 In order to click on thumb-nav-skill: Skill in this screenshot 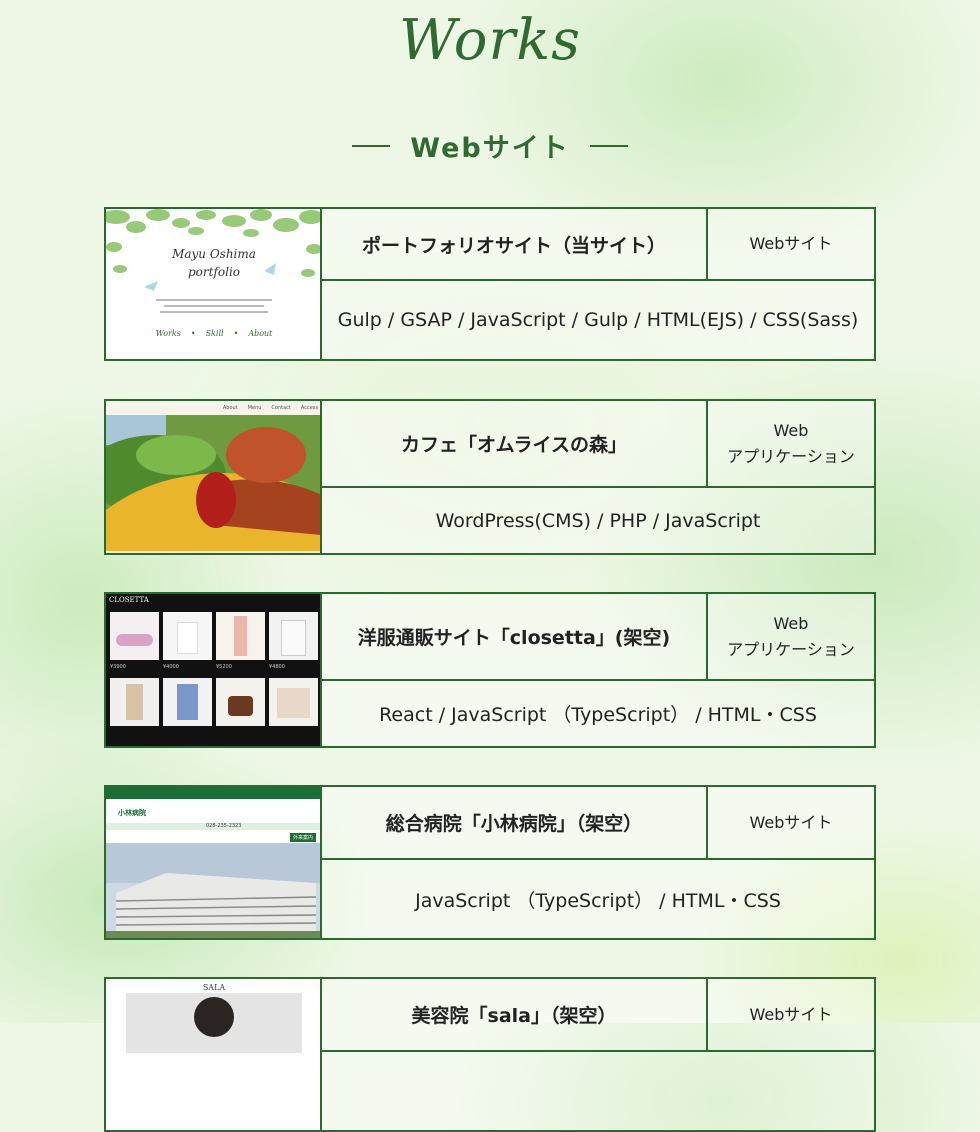, I will do `click(214, 333)`.